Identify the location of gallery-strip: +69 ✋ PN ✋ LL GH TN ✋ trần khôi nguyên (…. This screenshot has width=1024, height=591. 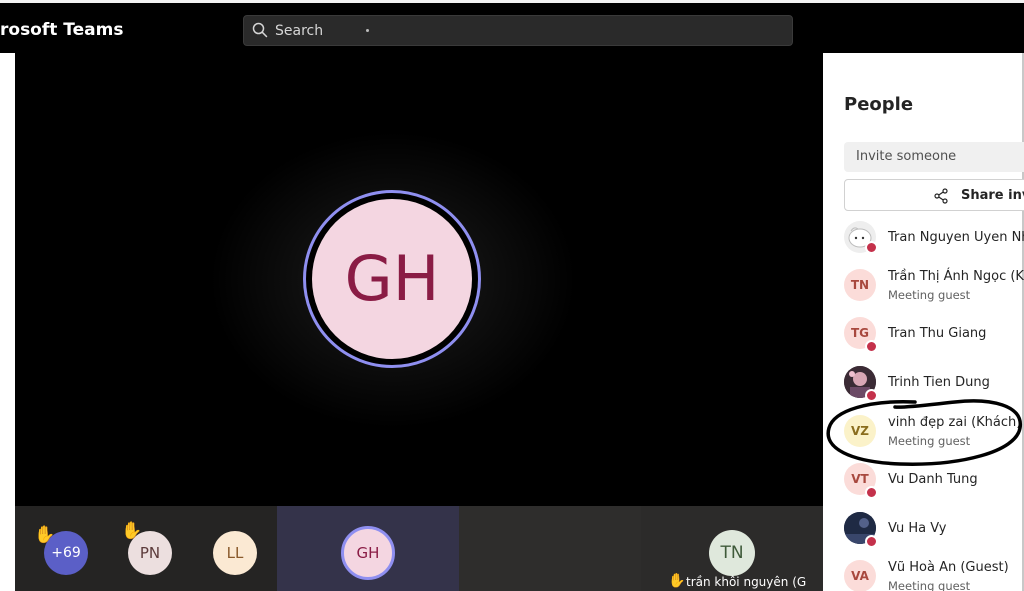
(419, 548).